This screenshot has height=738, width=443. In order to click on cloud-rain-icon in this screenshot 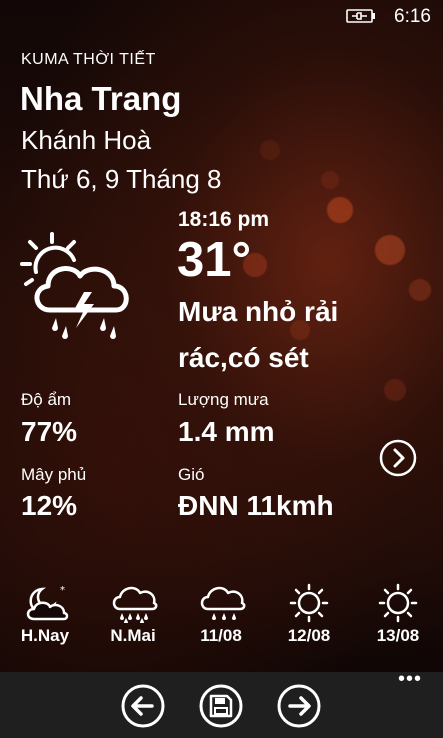, I will do `click(135, 604)`.